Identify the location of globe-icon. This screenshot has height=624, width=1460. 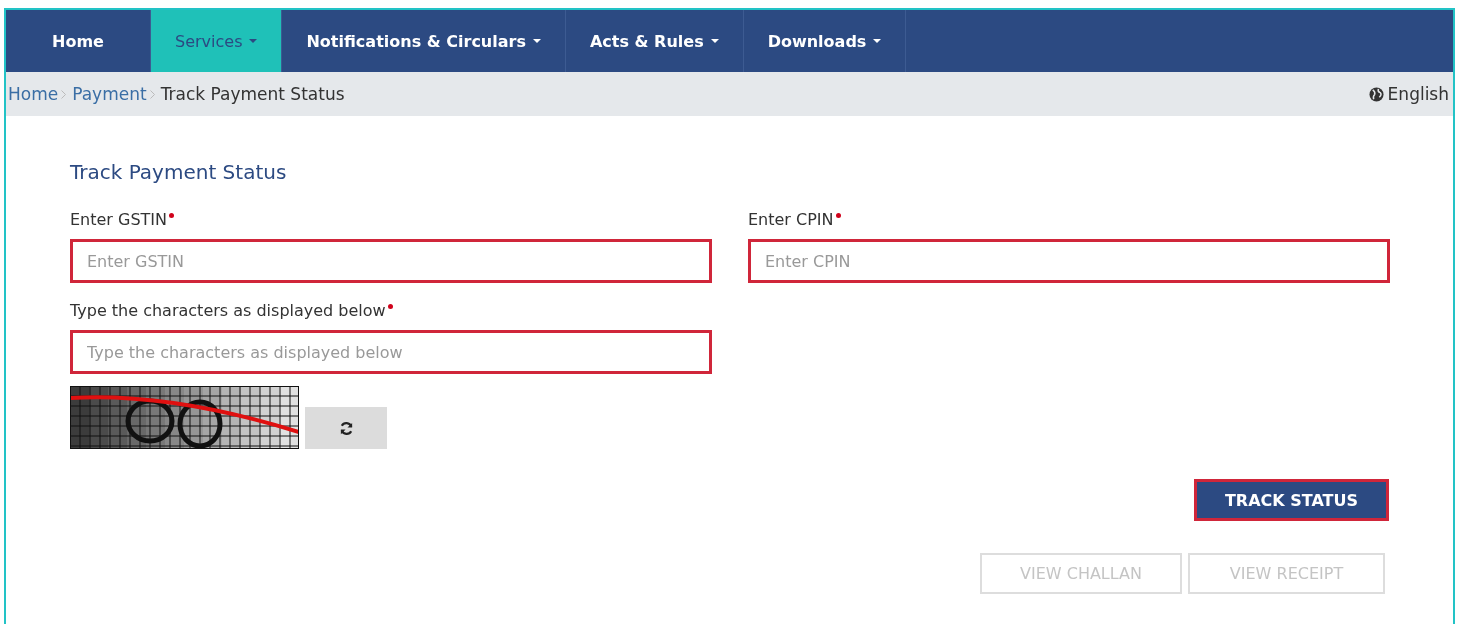
(1376, 94).